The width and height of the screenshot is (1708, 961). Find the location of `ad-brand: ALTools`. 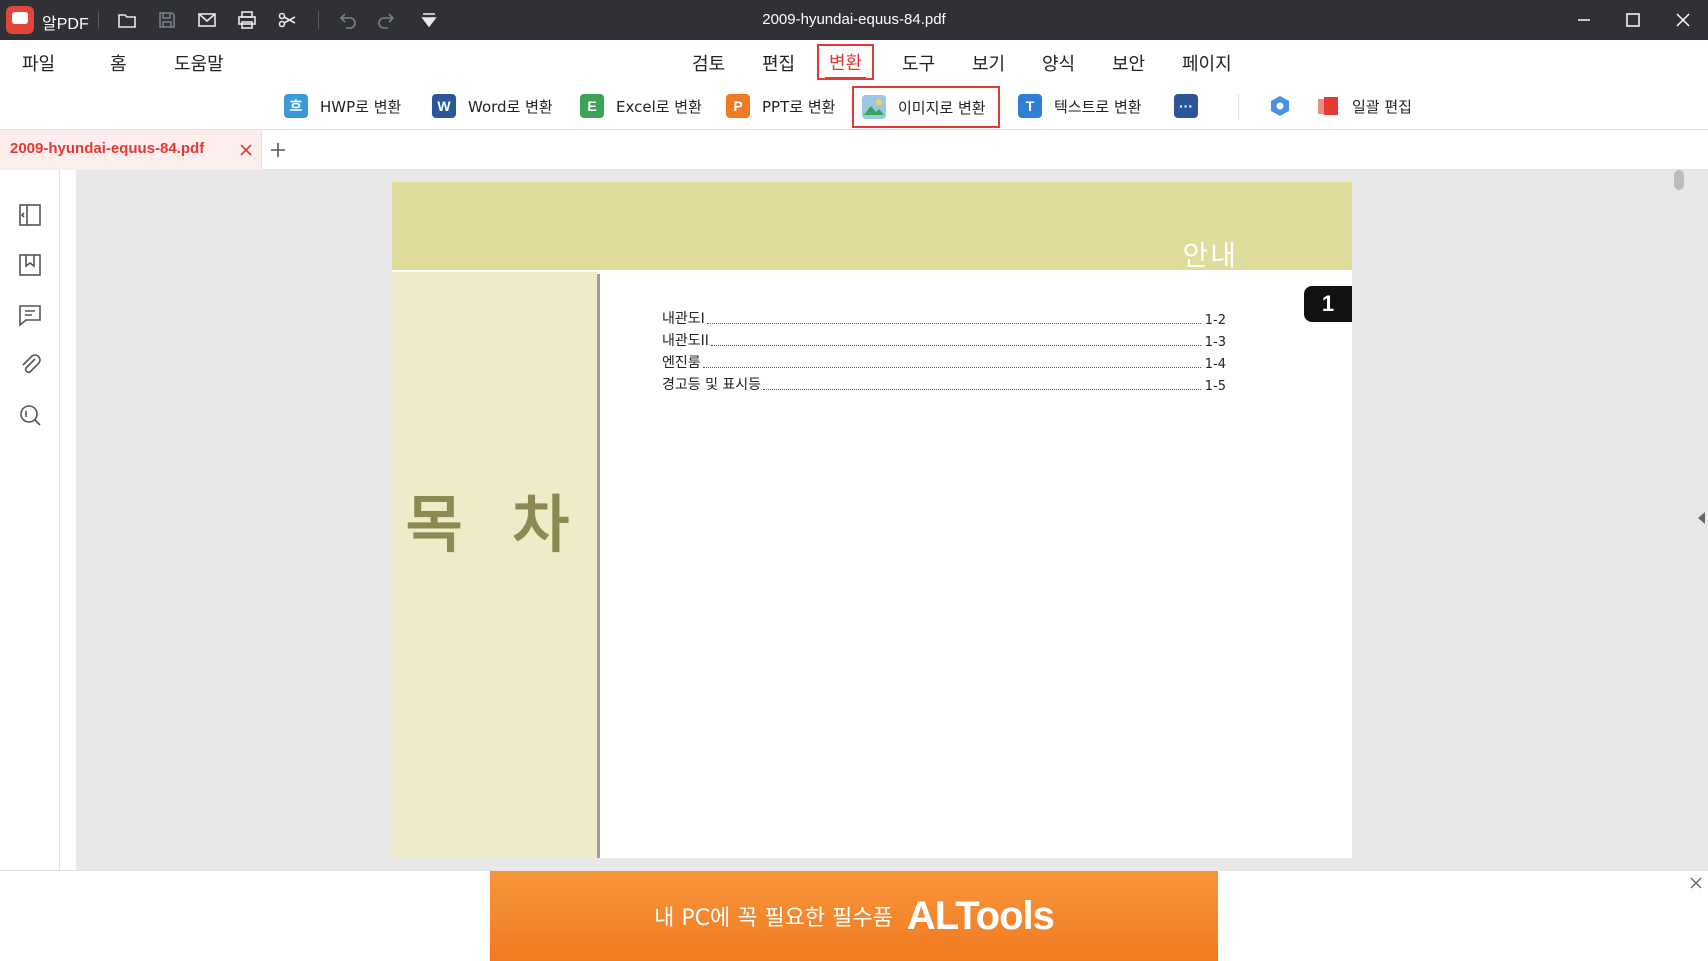

ad-brand: ALTools is located at coordinates (980, 915).